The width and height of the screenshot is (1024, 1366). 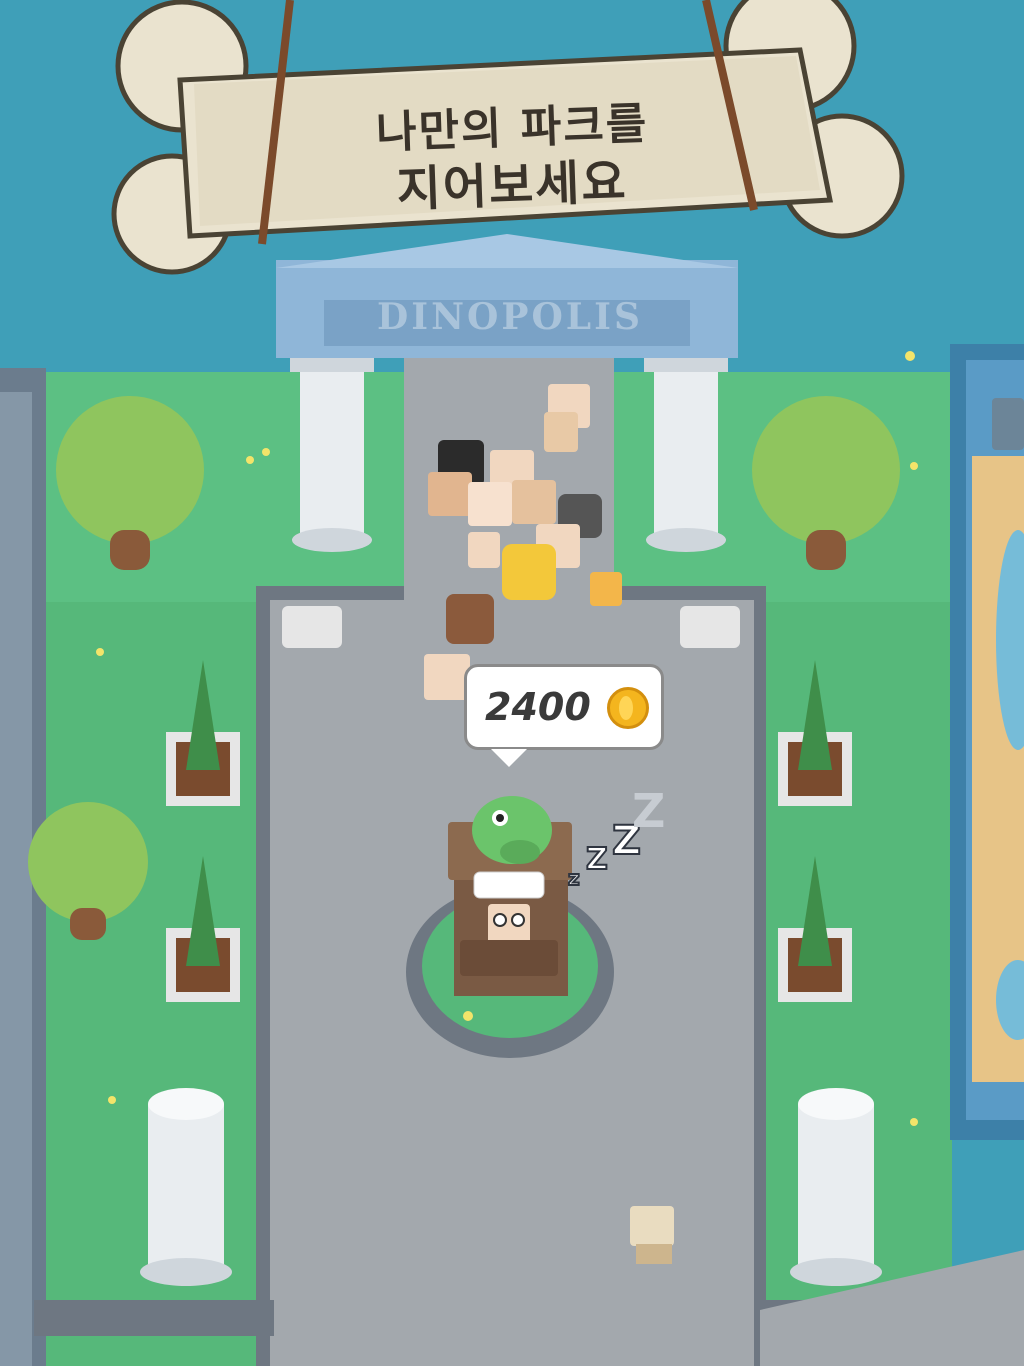 I want to click on gold-coin-icon, so click(x=628, y=708).